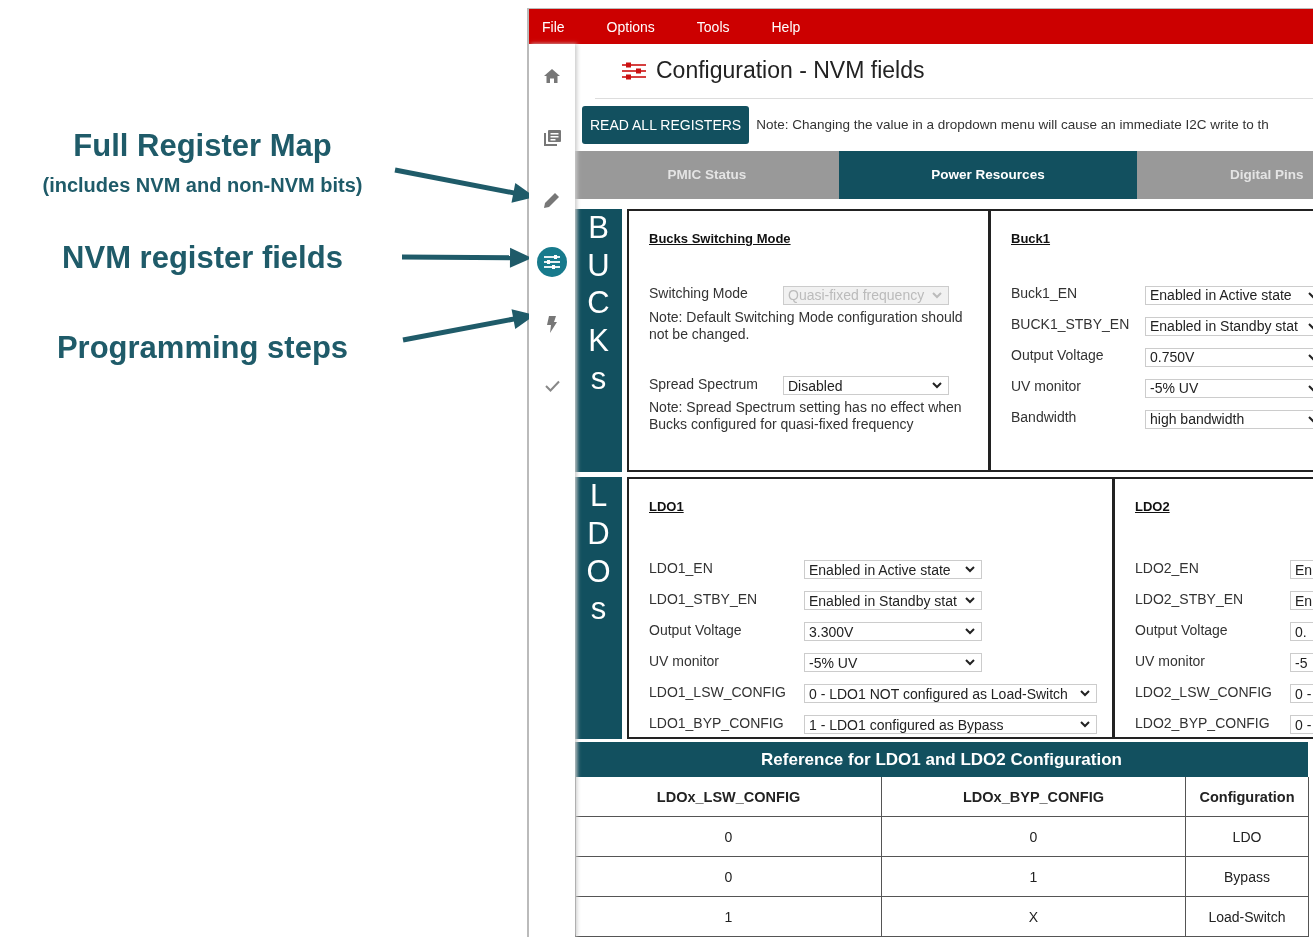  What do you see at coordinates (717, 722) in the screenshot?
I see `field-label: LDO1_BYP_CONFIG` at bounding box center [717, 722].